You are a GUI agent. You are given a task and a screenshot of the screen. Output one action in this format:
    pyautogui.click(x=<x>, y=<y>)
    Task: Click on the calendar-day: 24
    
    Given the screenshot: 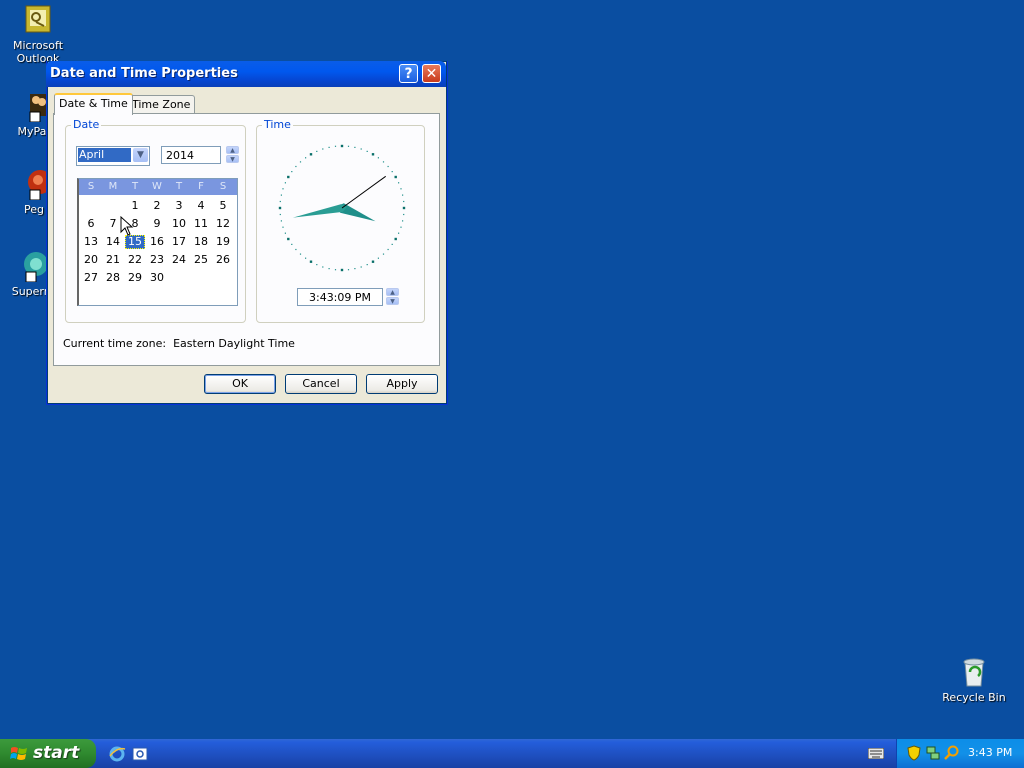 What is the action you would take?
    pyautogui.click(x=179, y=260)
    